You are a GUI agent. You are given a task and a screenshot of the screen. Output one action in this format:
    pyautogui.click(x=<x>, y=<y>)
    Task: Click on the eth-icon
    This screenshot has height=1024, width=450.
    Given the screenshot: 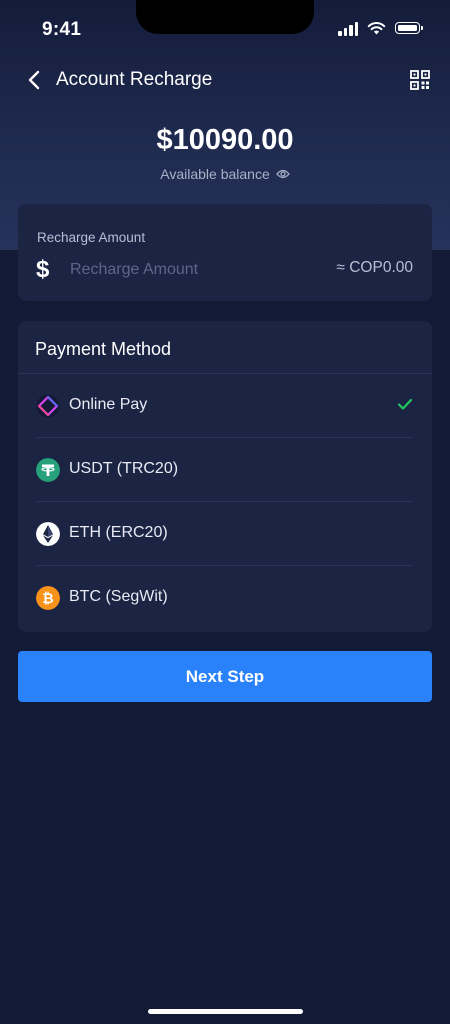 What is the action you would take?
    pyautogui.click(x=48, y=534)
    